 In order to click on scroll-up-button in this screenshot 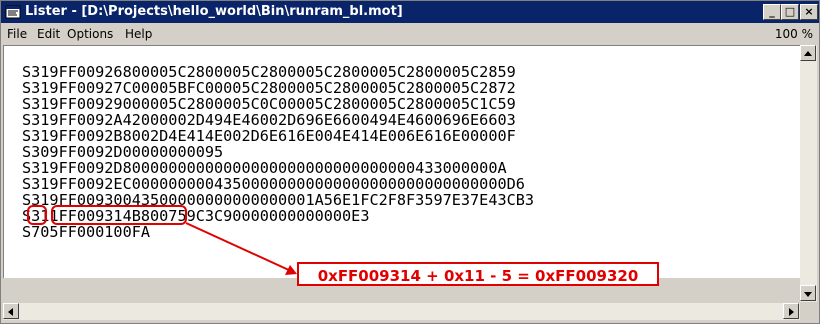, I will do `click(808, 53)`.